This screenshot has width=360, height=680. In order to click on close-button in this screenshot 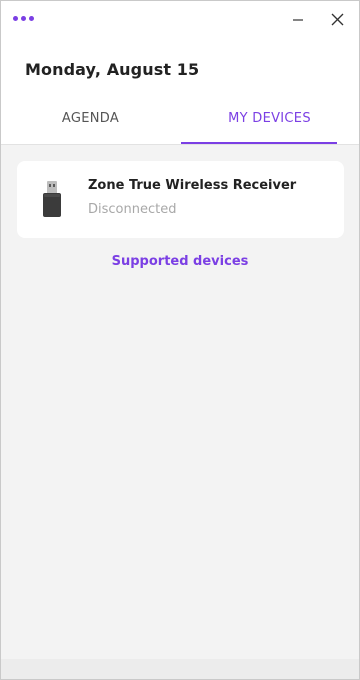, I will do `click(338, 20)`.